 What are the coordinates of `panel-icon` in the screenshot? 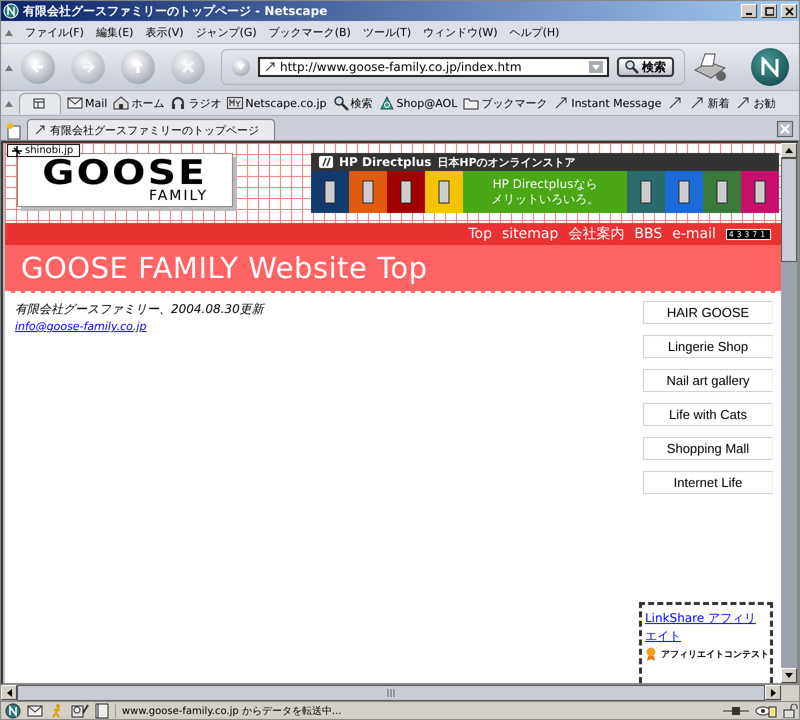 It's located at (40, 104).